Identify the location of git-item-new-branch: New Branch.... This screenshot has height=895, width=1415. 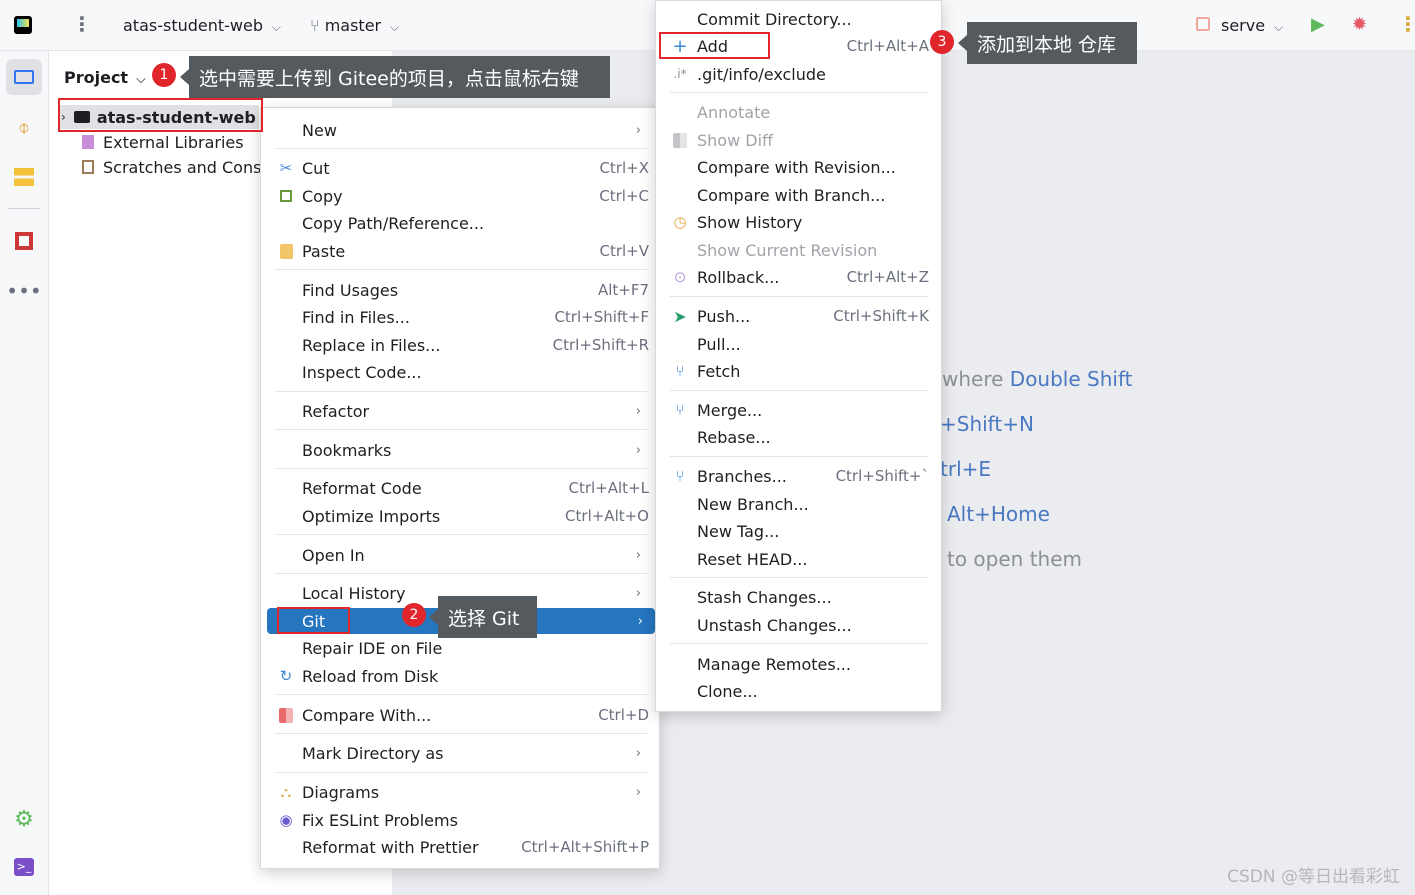
(798, 504).